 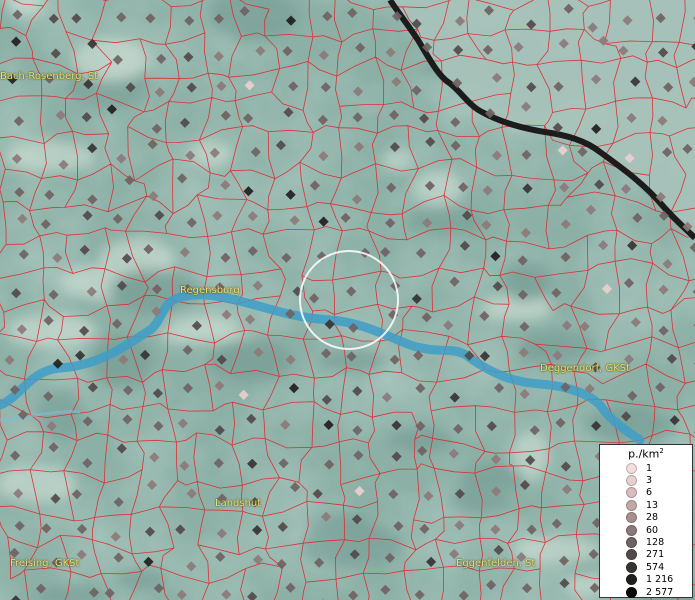 I want to click on legend-label: 1, so click(x=649, y=468).